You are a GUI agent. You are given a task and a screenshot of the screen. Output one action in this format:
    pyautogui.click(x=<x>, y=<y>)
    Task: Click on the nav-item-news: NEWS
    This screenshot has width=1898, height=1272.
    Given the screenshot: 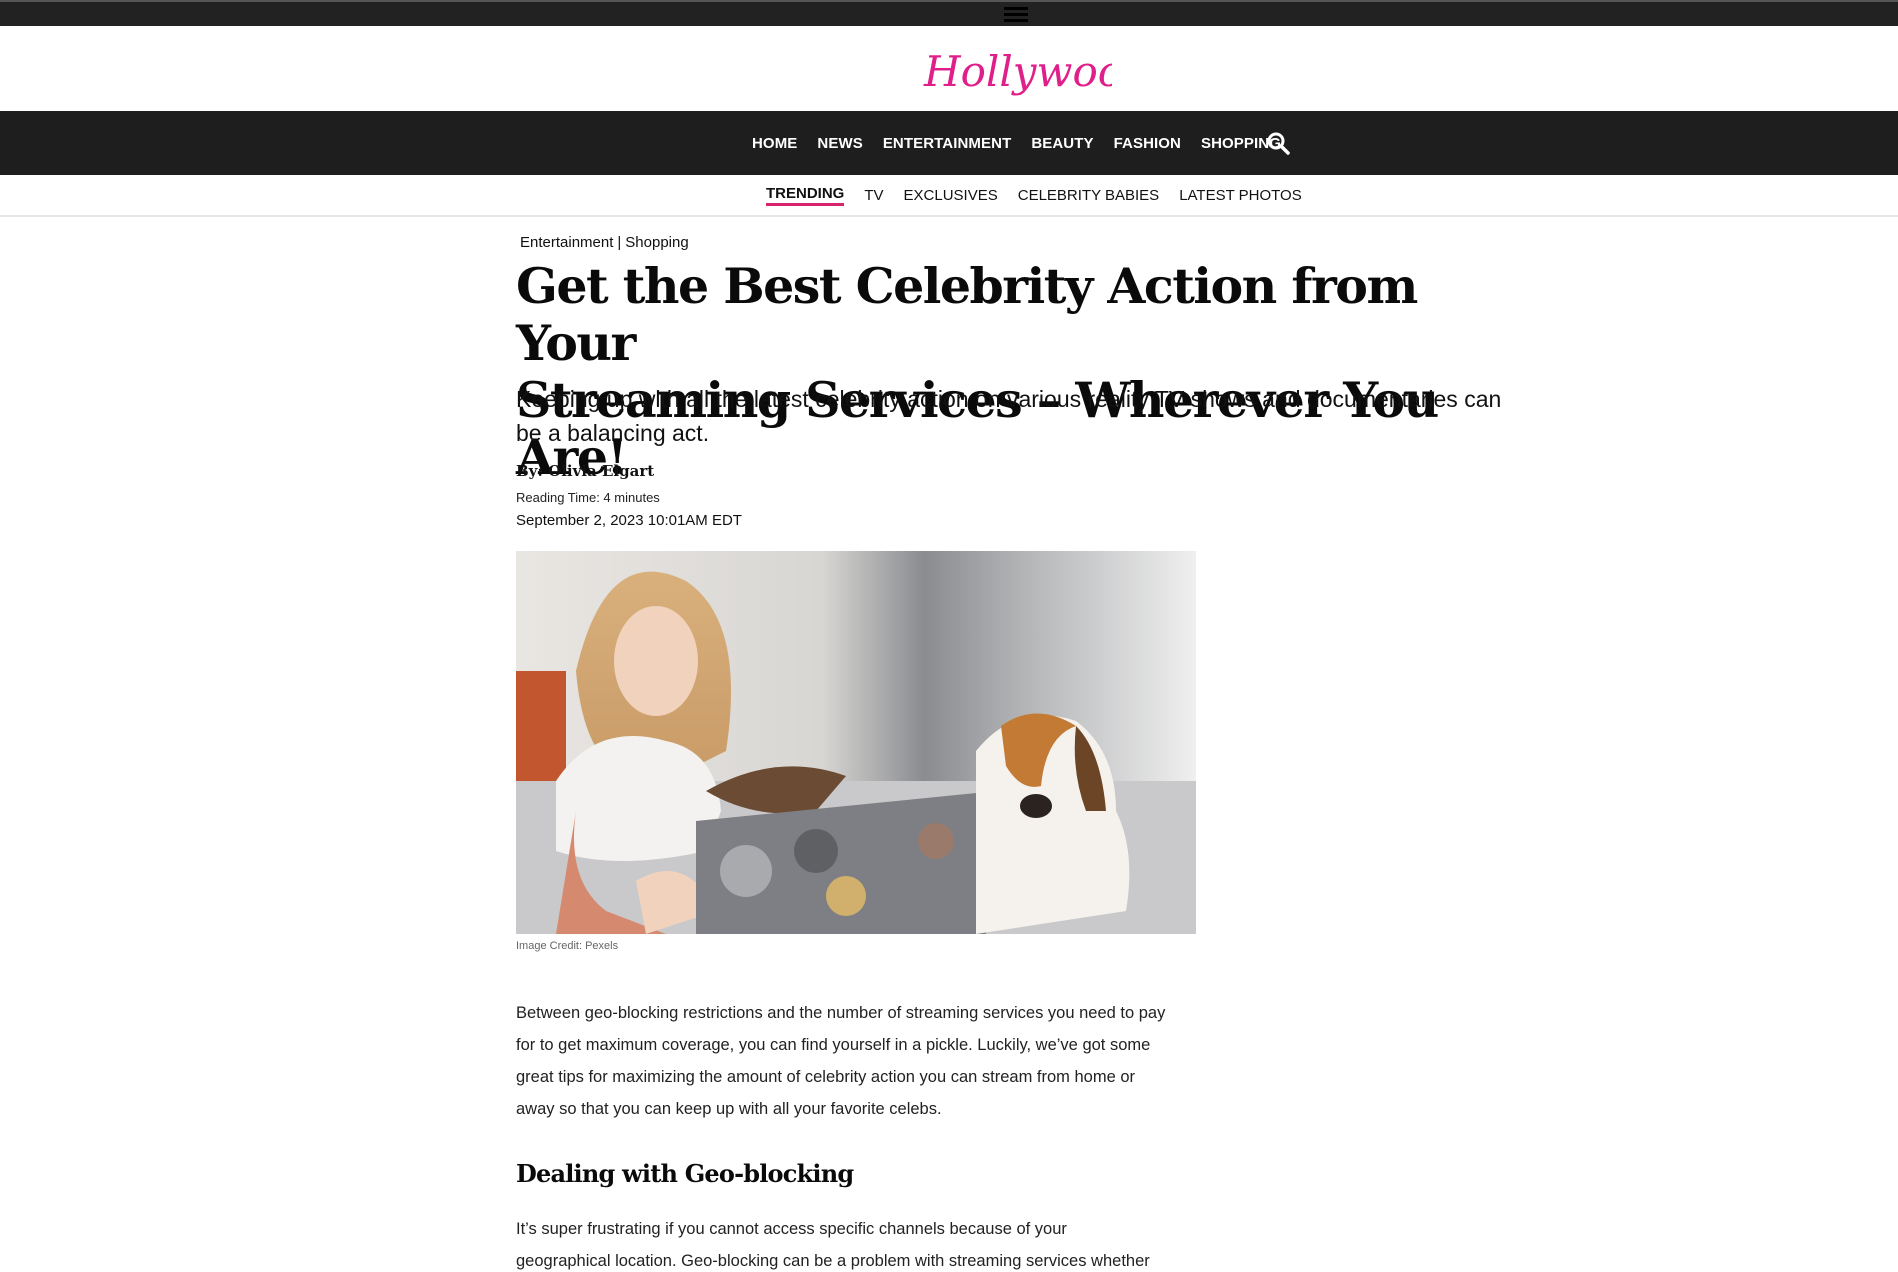 What is the action you would take?
    pyautogui.click(x=839, y=143)
    